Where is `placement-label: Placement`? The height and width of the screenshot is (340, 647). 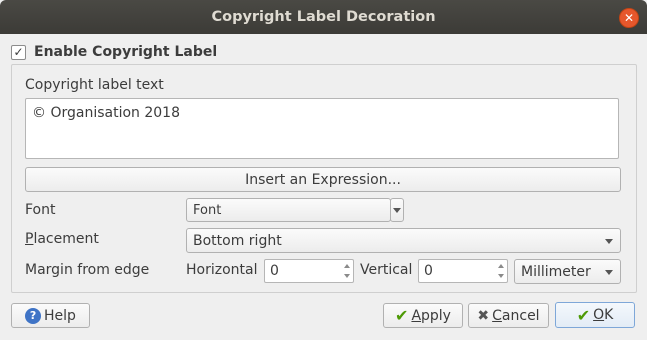
placement-label: Placement is located at coordinates (62, 239).